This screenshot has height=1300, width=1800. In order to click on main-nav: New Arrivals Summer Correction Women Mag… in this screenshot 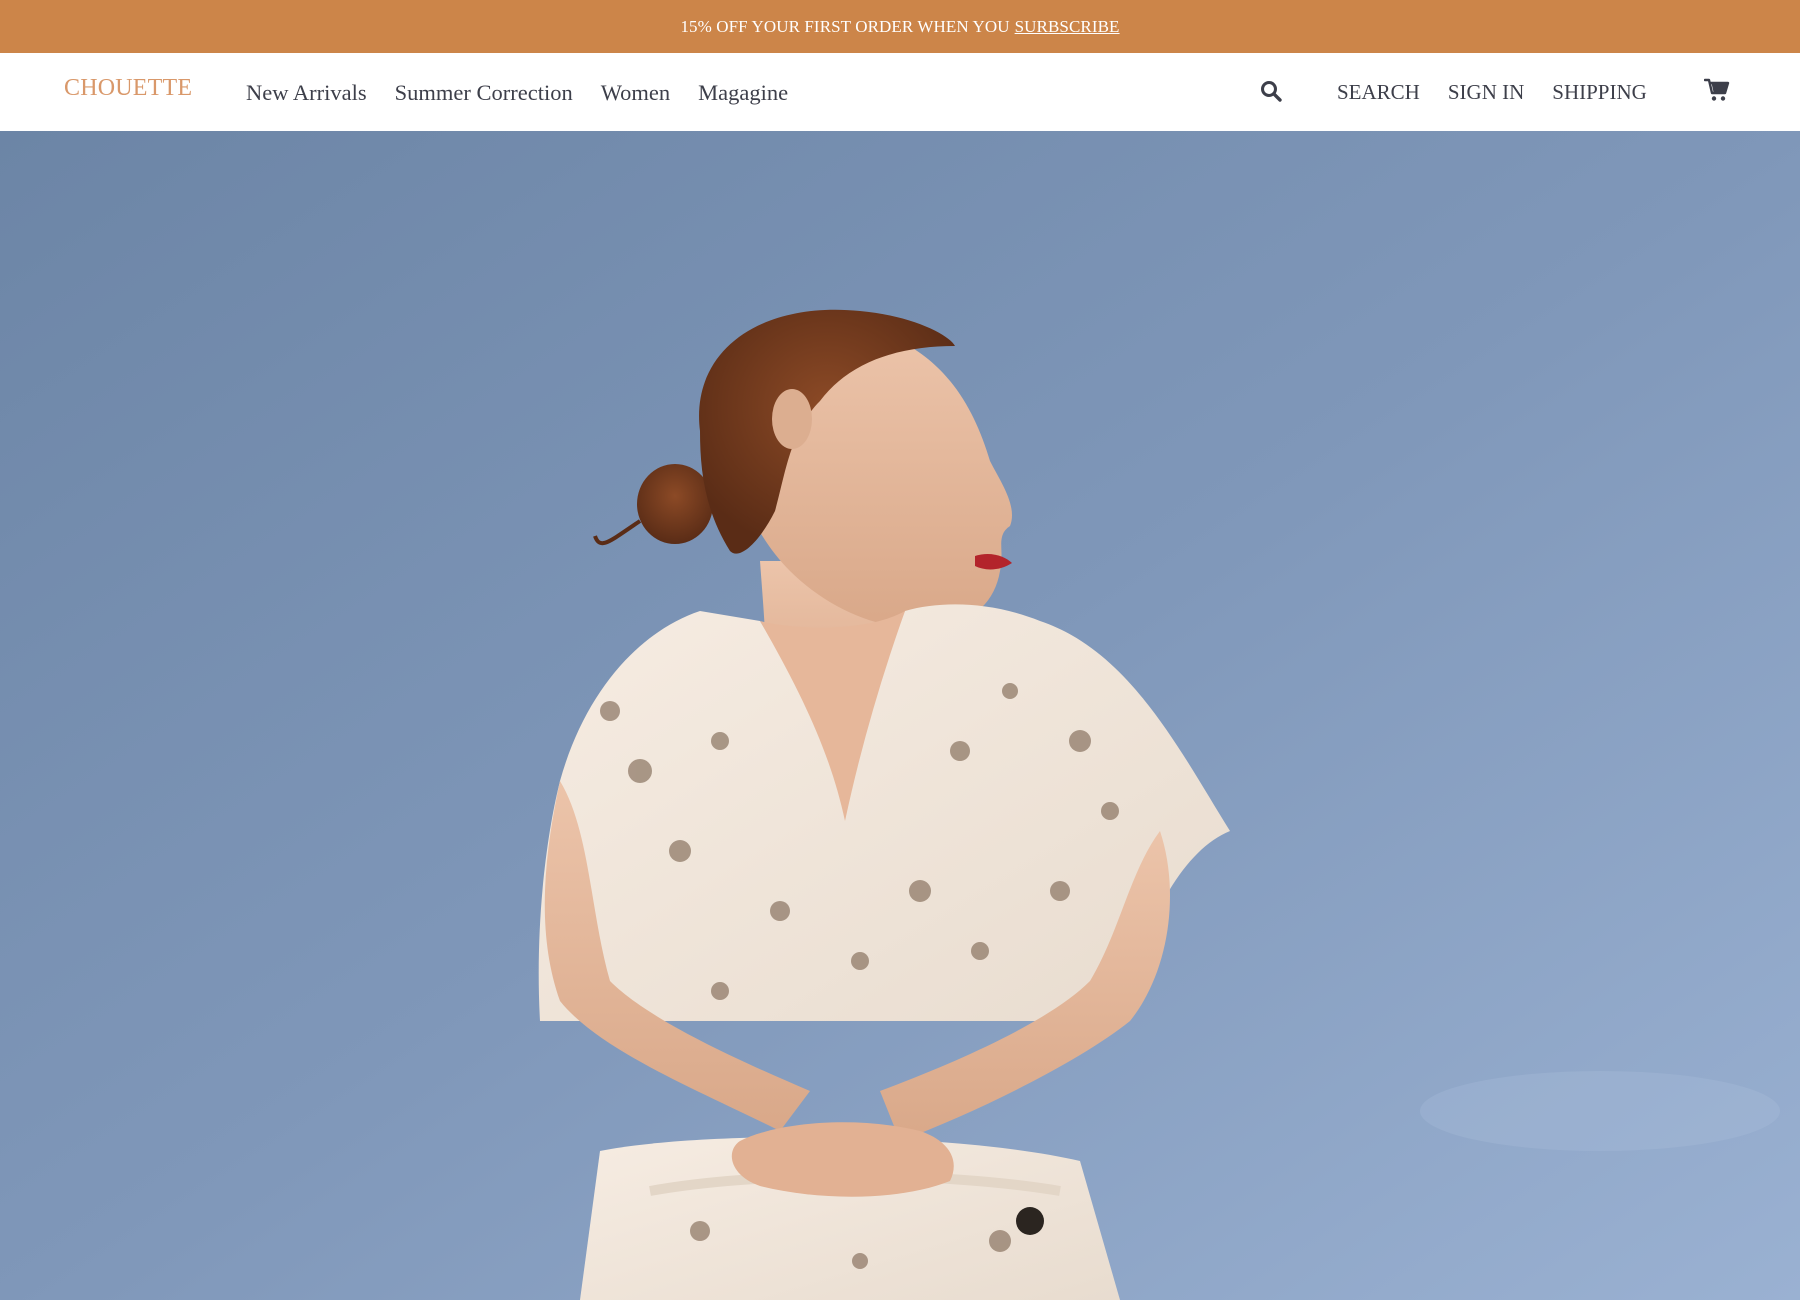, I will do `click(531, 92)`.